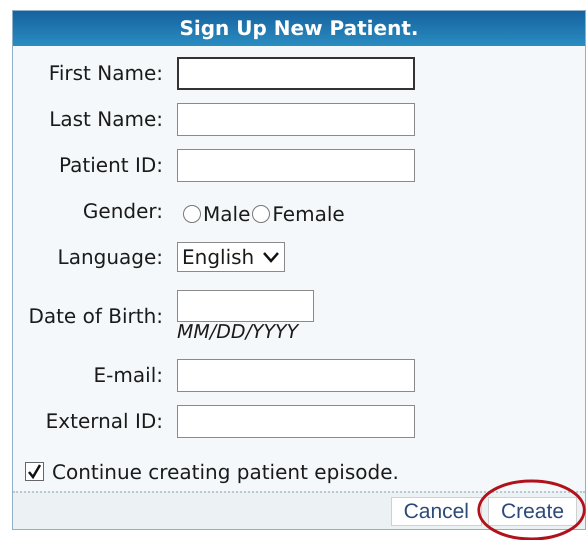 The height and width of the screenshot is (540, 588). Describe the element at coordinates (299, 28) in the screenshot. I see `dialog-title: Sign Up New Patient.` at that location.